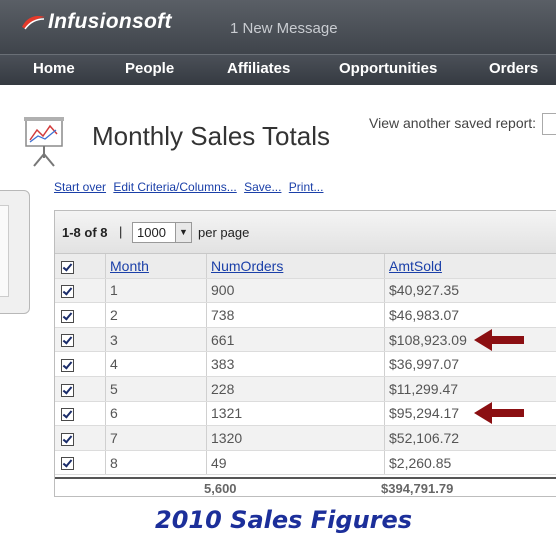 This screenshot has height=539, width=556. I want to click on infusionsoft-logo: Infusionsoft, so click(96, 22).